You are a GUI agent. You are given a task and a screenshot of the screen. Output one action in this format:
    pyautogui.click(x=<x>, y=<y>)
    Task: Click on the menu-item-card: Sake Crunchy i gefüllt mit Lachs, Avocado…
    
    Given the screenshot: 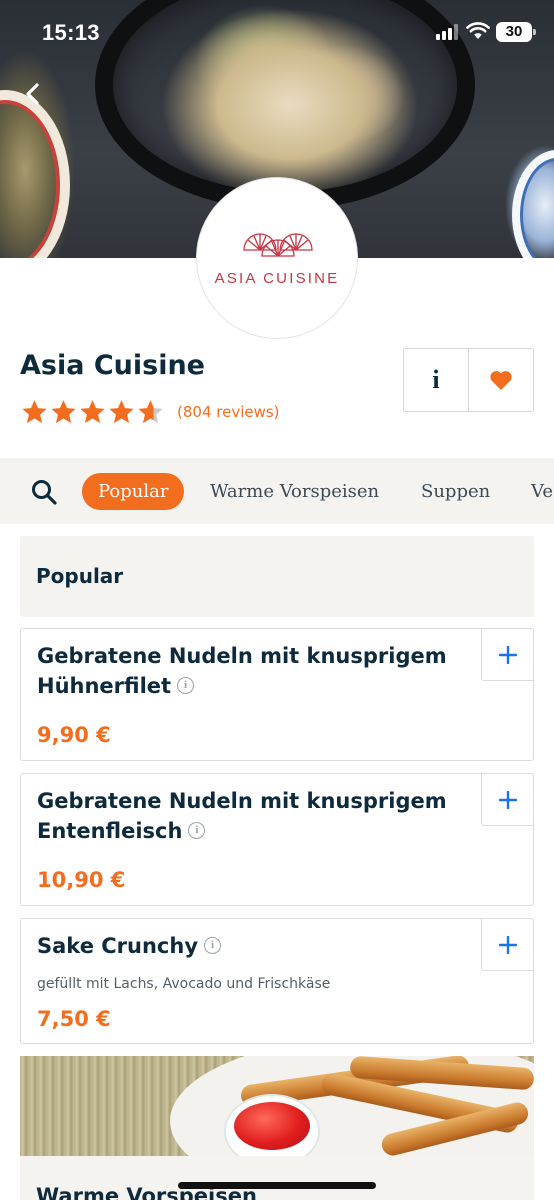 What is the action you would take?
    pyautogui.click(x=277, y=981)
    